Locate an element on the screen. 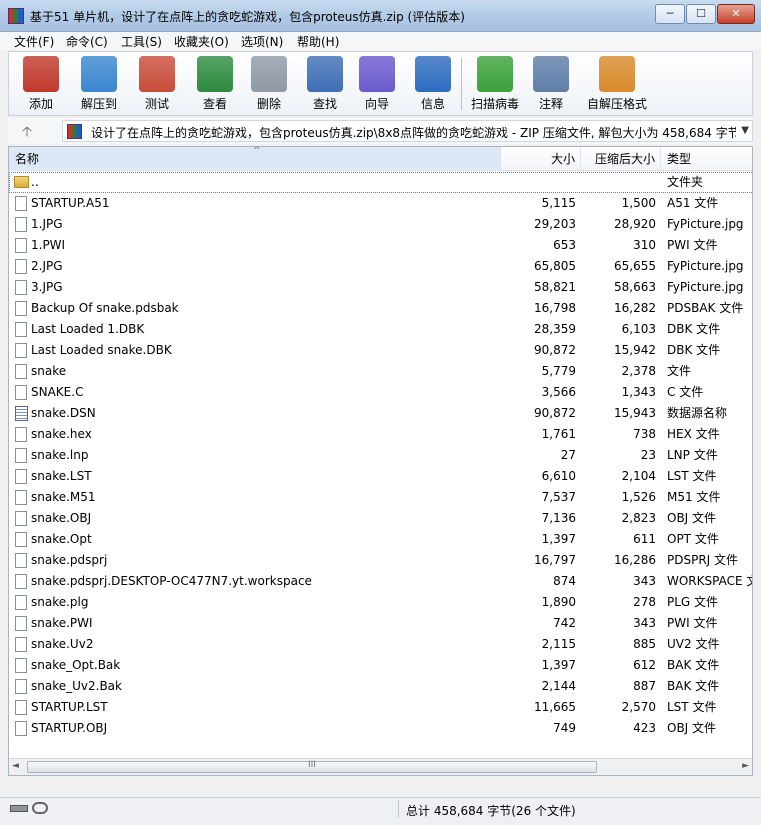 The height and width of the screenshot is (825, 761). toolbar-button-6: 向导 is located at coordinates (377, 84).